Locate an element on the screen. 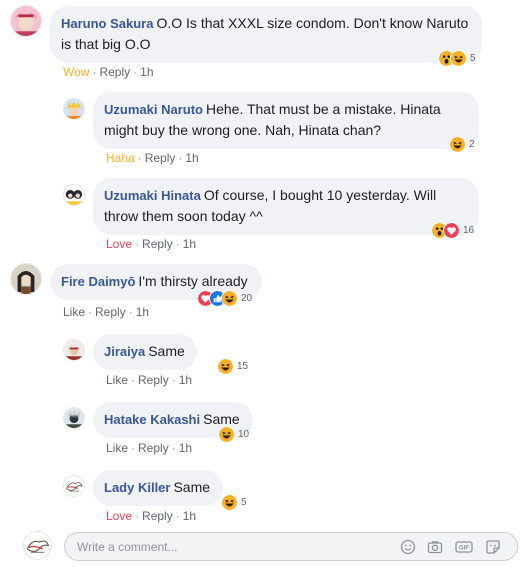 The image size is (529, 570). reaction-count: 16 is located at coordinates (469, 230).